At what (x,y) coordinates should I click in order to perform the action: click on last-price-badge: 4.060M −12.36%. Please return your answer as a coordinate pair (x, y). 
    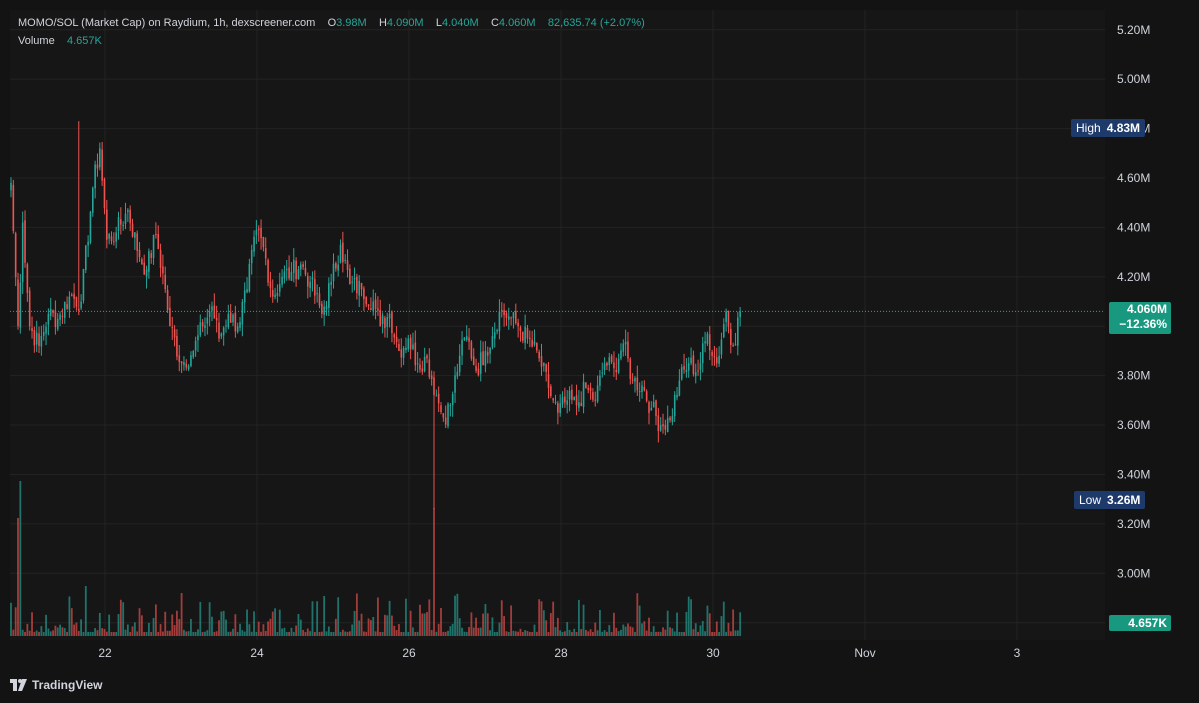
    Looking at the image, I should click on (1140, 318).